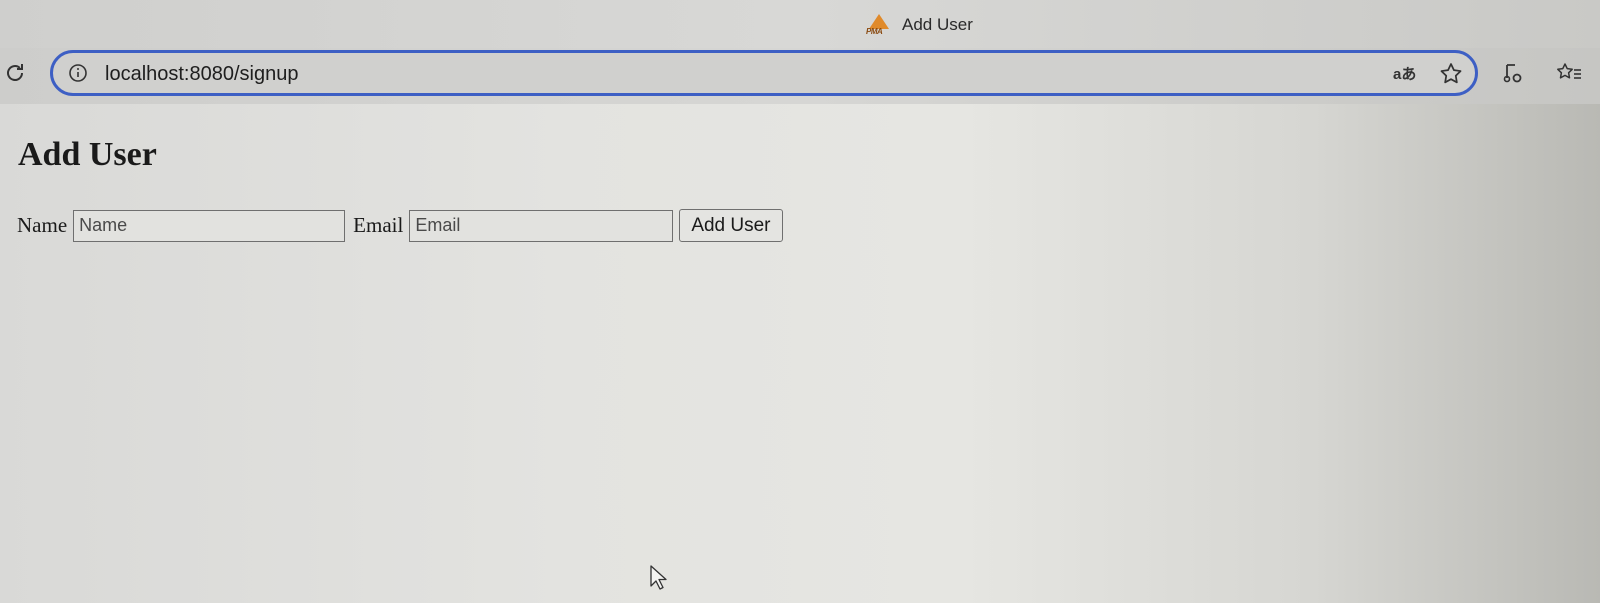 The height and width of the screenshot is (603, 1600). What do you see at coordinates (209, 225) in the screenshot?
I see `name-input` at bounding box center [209, 225].